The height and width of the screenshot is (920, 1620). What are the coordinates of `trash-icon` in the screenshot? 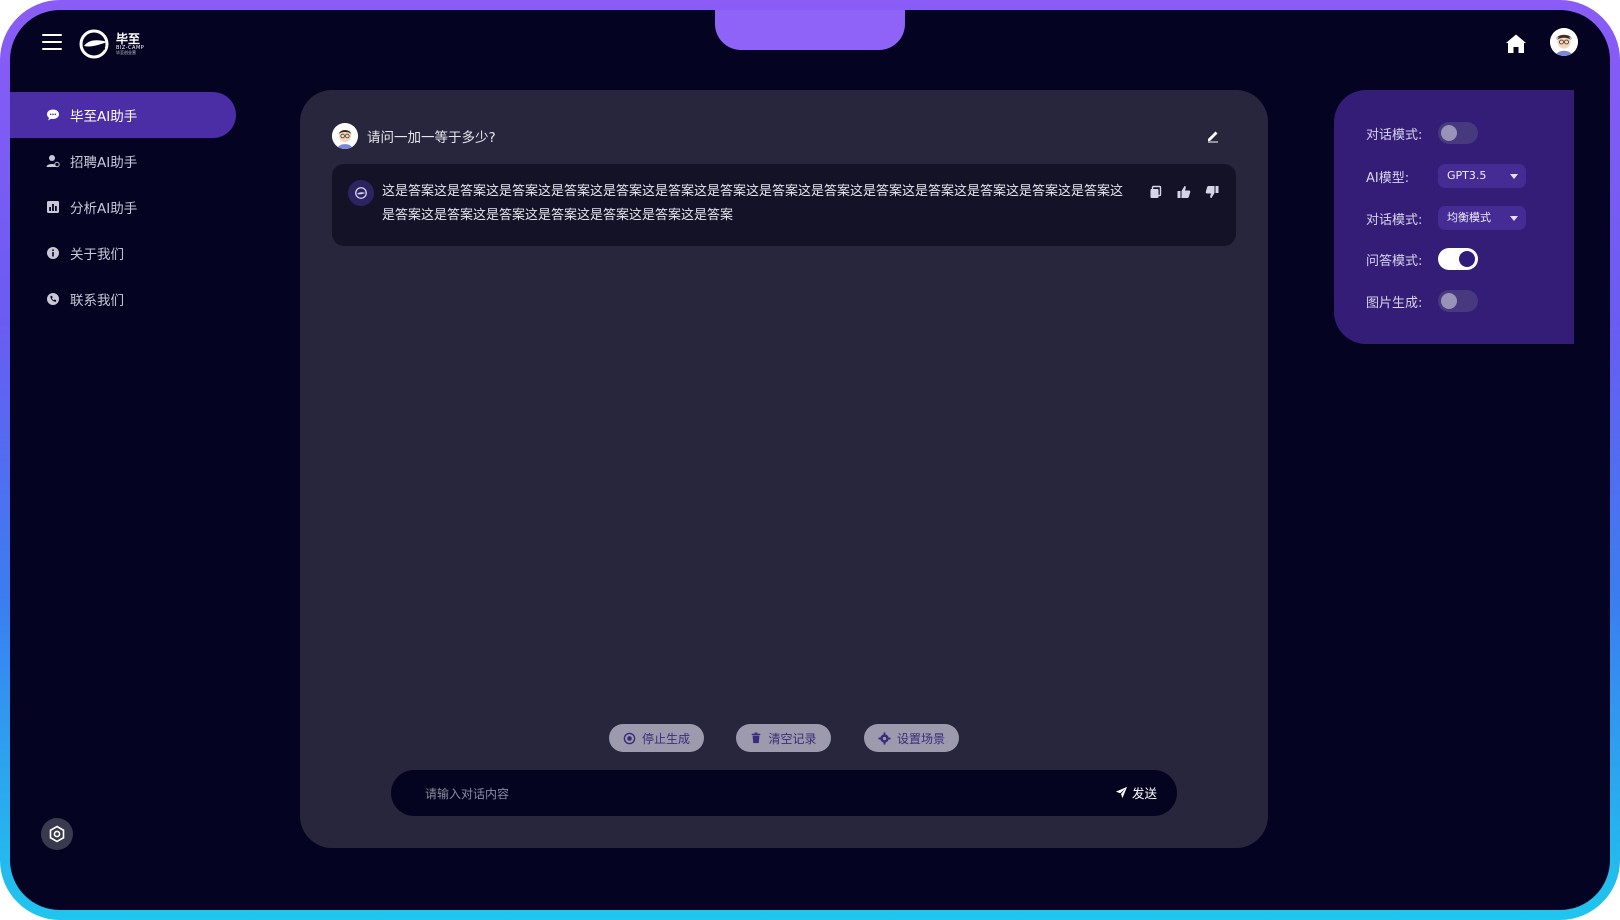 It's located at (756, 738).